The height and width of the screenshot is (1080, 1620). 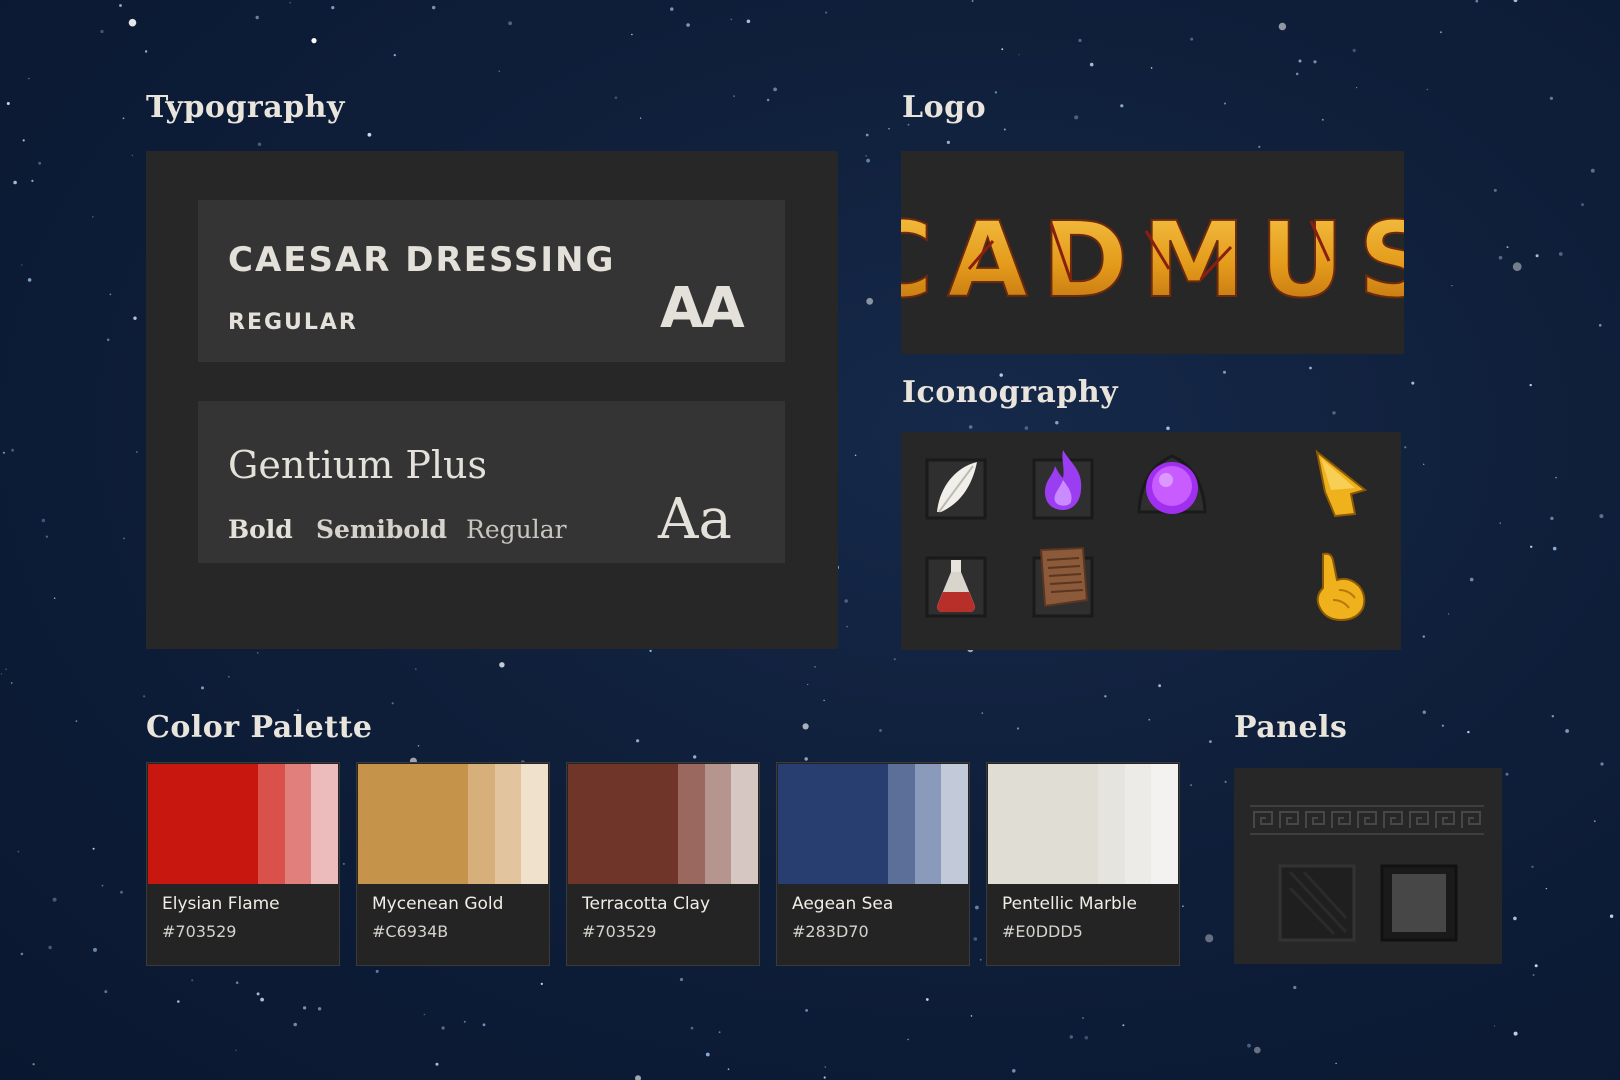 I want to click on body-font-weight-bold: Bold, so click(x=260, y=529).